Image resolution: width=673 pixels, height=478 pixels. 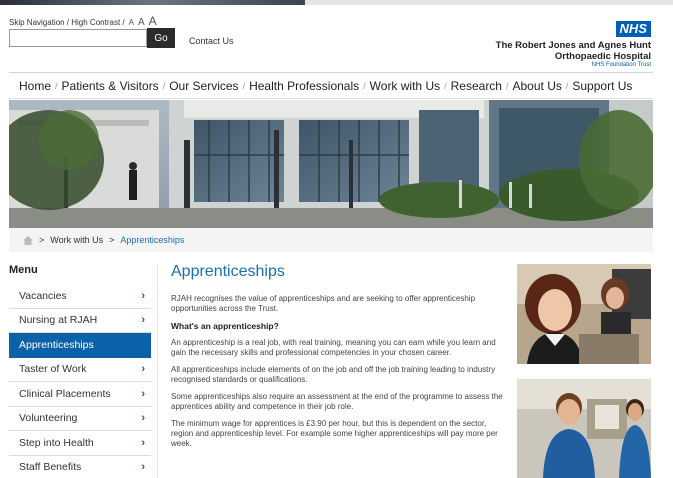 I want to click on skip-navigation-link: Skip Navigation / High Contrast /, so click(x=67, y=22).